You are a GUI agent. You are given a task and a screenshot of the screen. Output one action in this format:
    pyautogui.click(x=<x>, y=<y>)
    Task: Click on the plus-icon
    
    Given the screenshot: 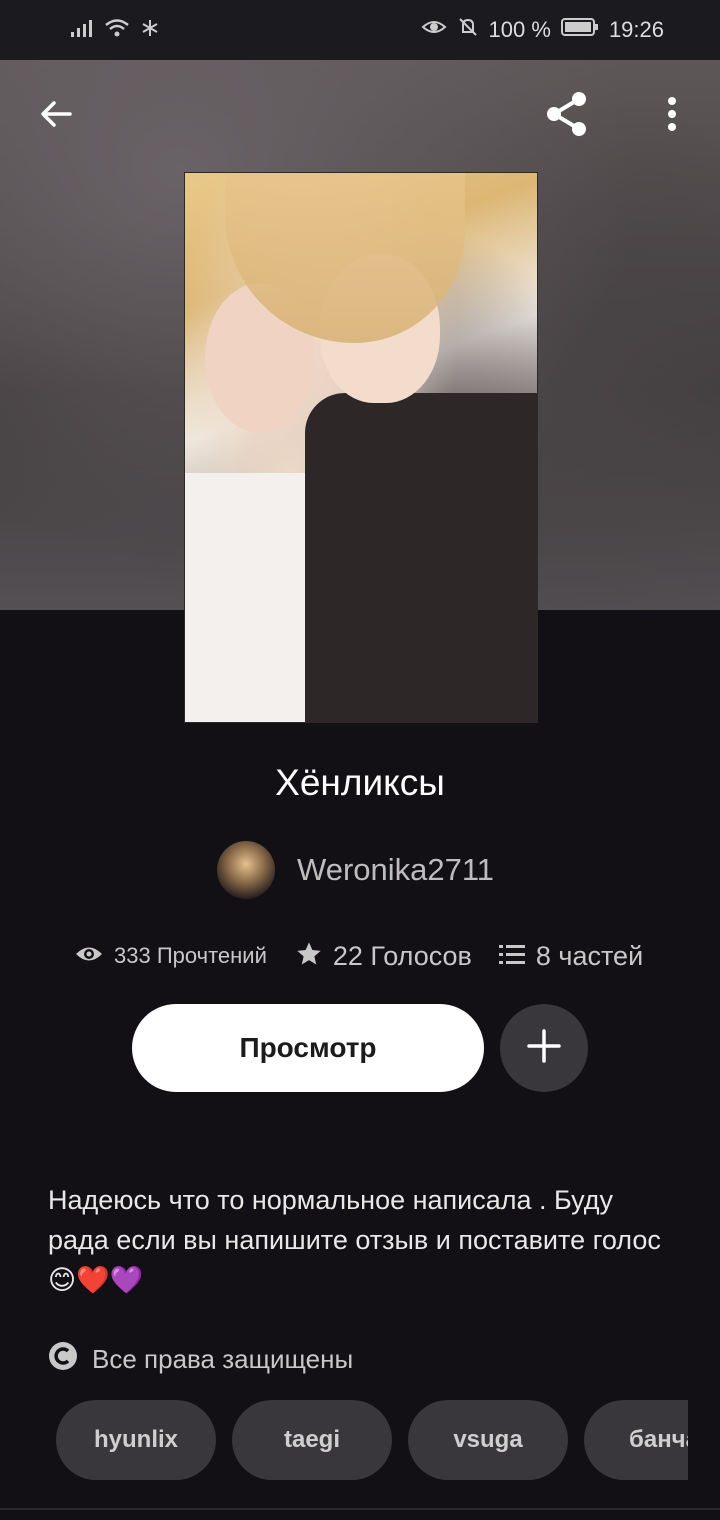 What is the action you would take?
    pyautogui.click(x=544, y=1048)
    